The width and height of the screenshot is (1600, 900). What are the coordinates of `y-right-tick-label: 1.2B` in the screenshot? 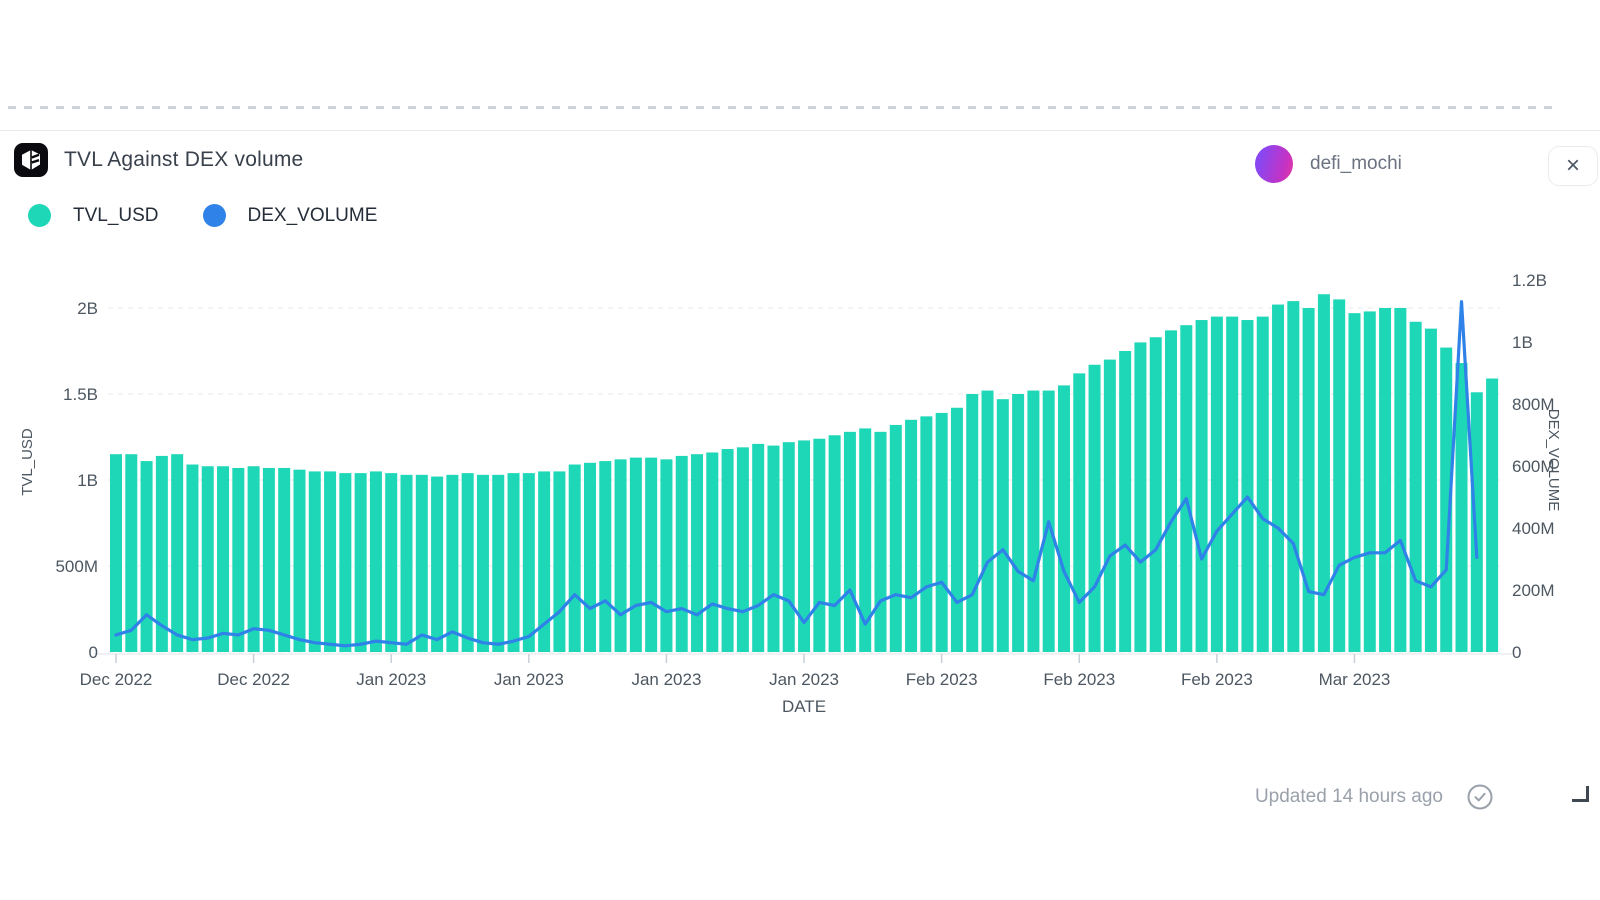 It's located at (1529, 280).